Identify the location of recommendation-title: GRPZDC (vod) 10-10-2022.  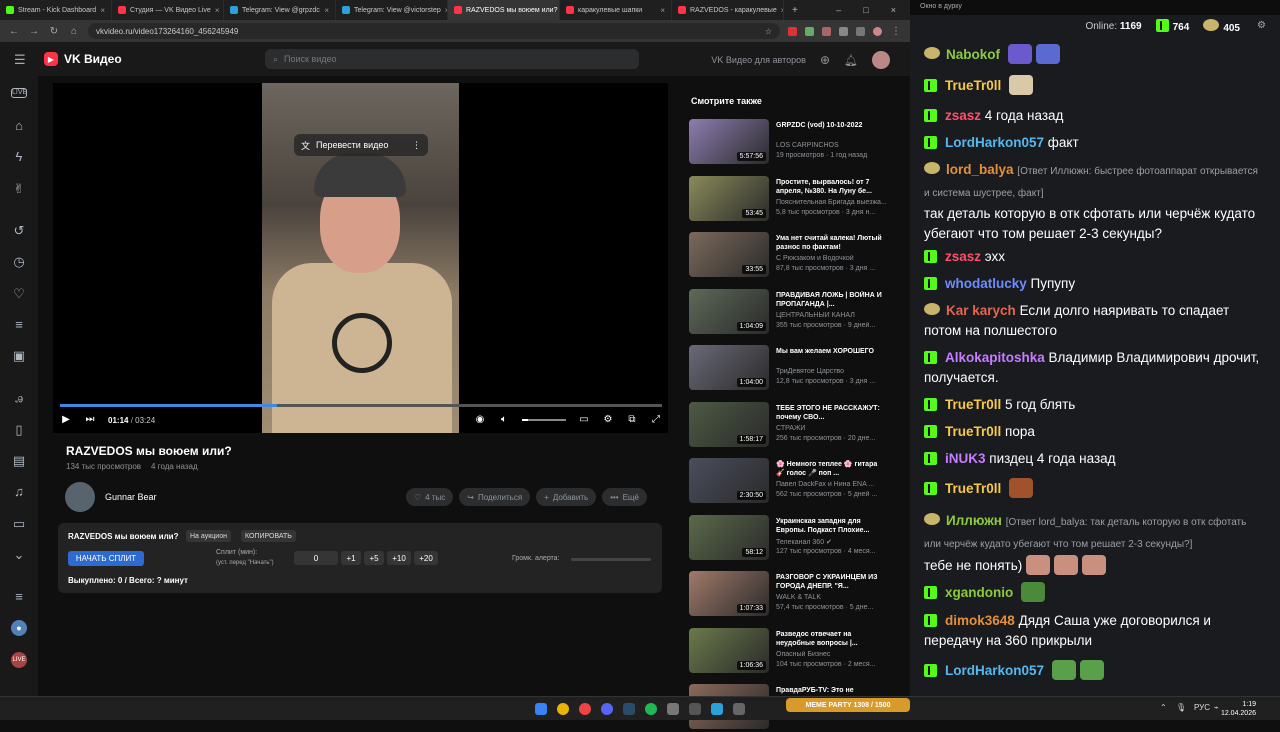
(831, 125).